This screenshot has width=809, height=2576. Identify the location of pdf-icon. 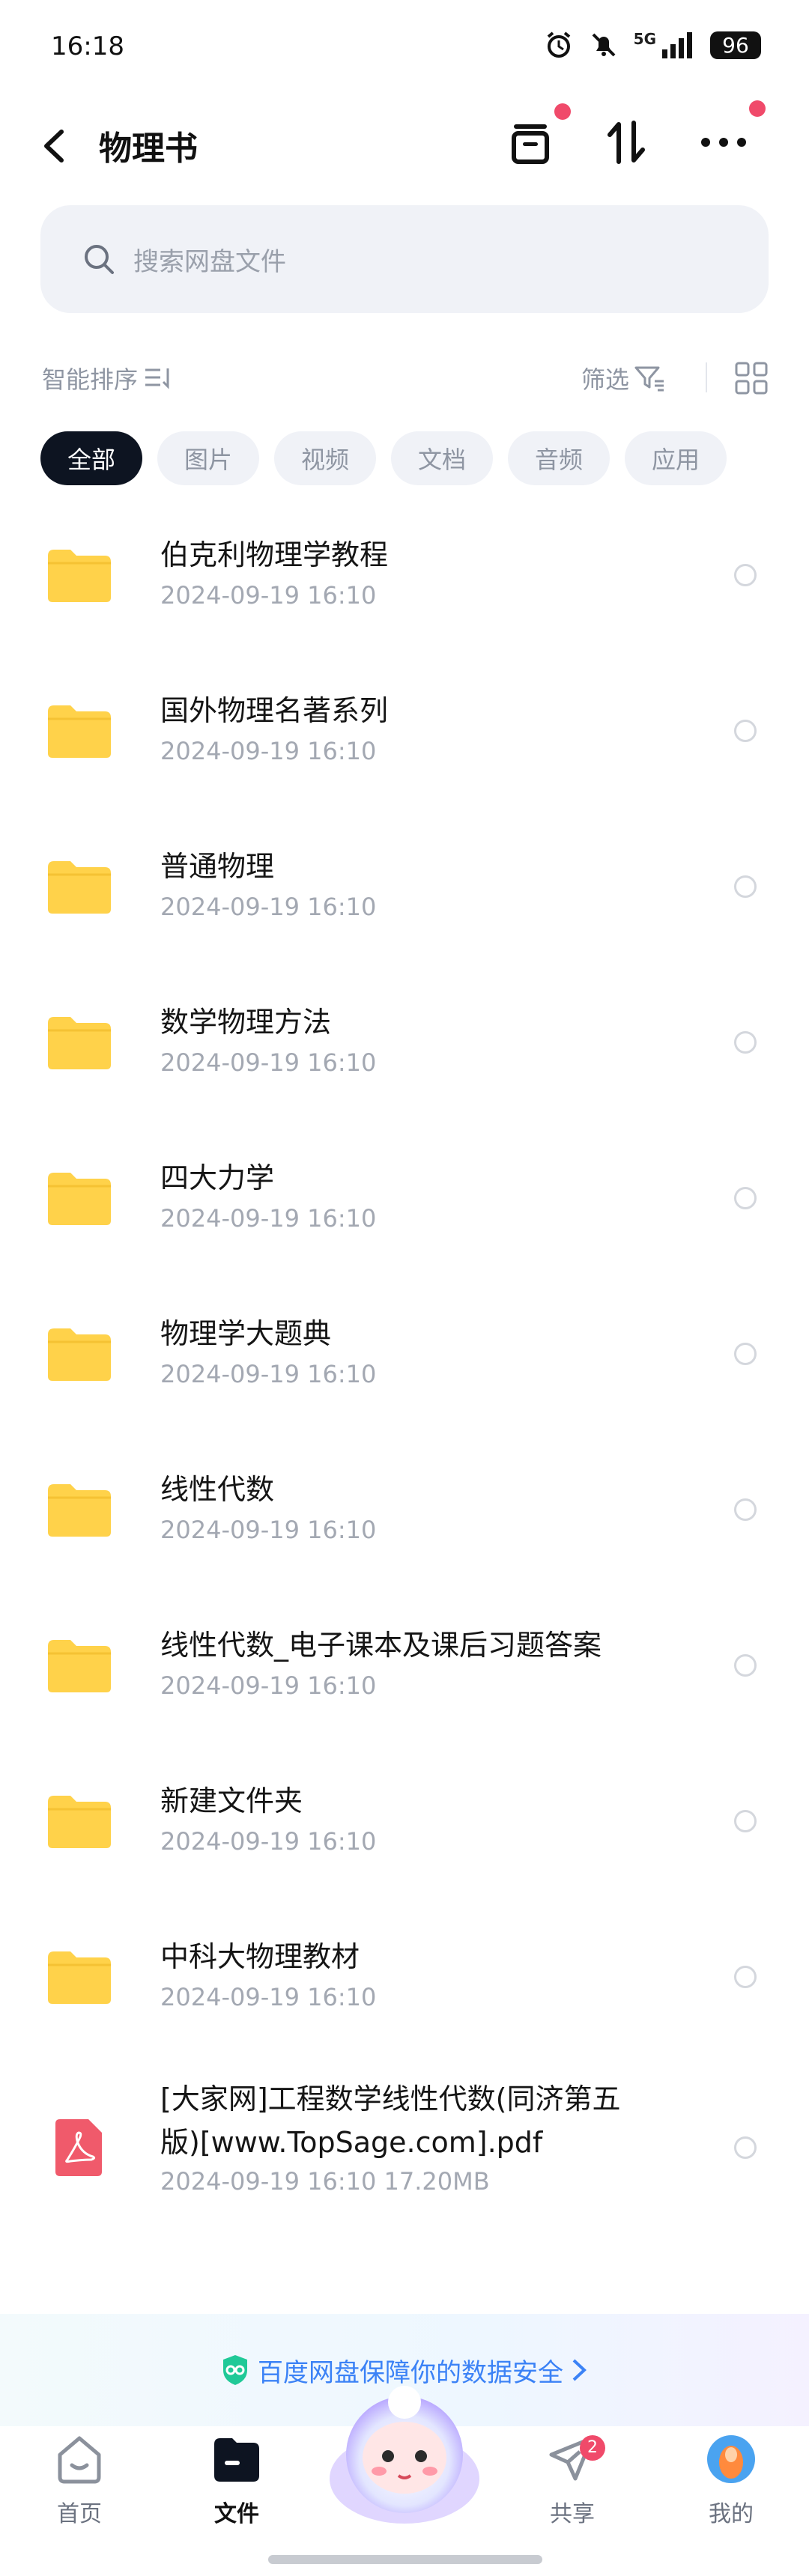
(78, 2147).